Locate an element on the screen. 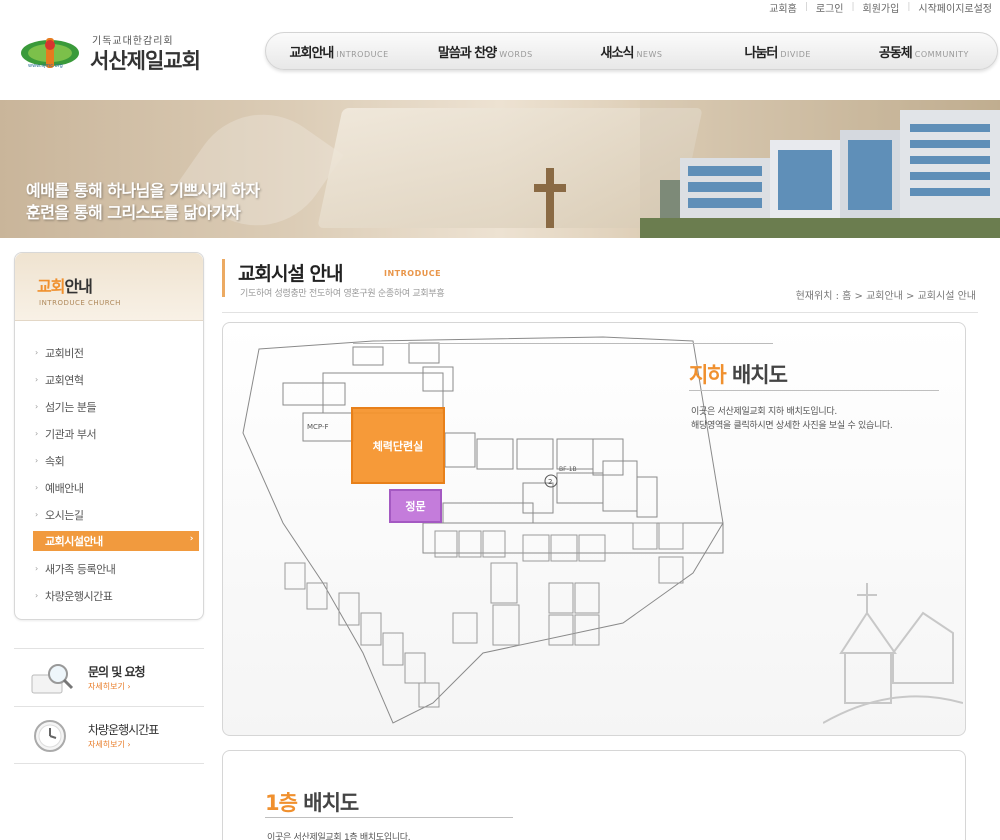 The width and height of the screenshot is (1000, 840). sidebar-title: 교회안내 is located at coordinates (65, 285).